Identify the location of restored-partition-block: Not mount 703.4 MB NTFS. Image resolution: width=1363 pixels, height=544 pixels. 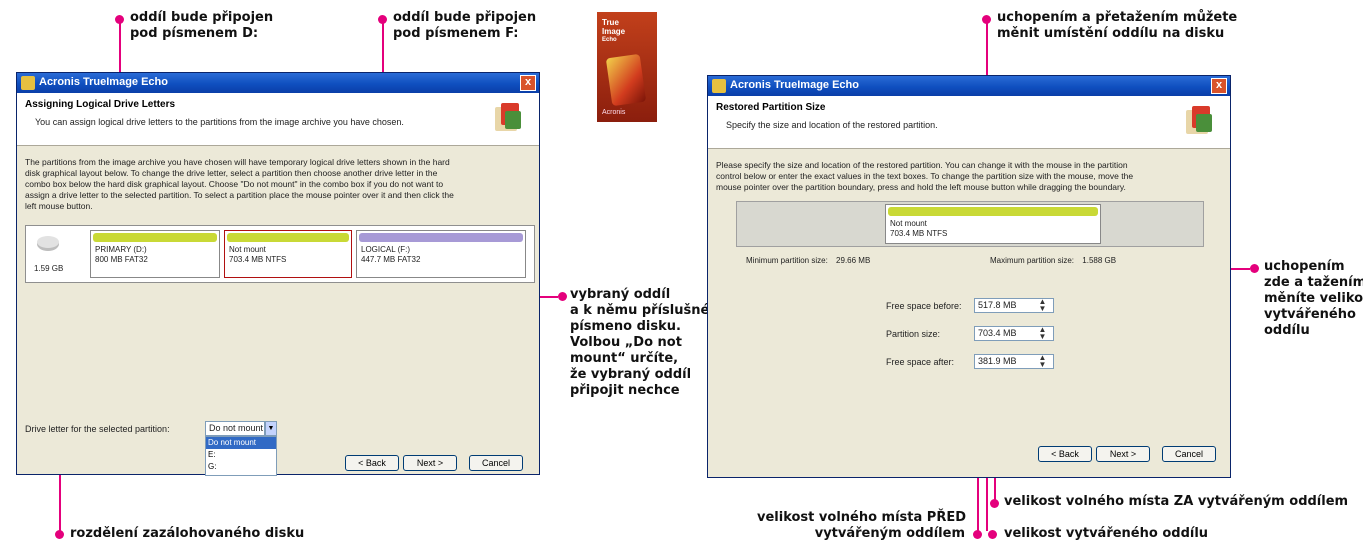
(993, 224).